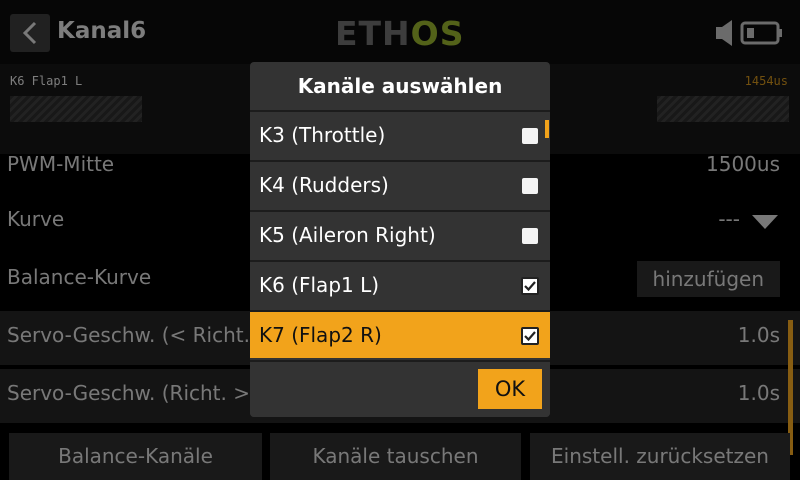 This screenshot has width=800, height=480. Describe the element at coordinates (400, 334) in the screenshot. I see `channel-option-k7: K7 (Flap2 R)` at that location.